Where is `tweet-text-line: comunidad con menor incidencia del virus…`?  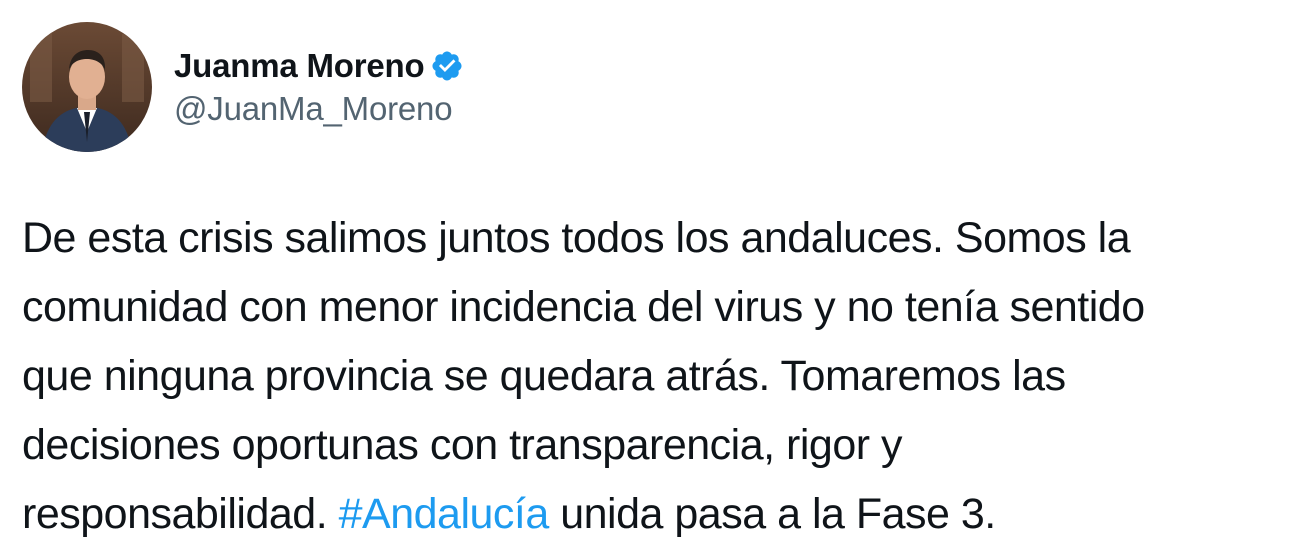 tweet-text-line: comunidad con menor incidencia del virus… is located at coordinates (583, 307).